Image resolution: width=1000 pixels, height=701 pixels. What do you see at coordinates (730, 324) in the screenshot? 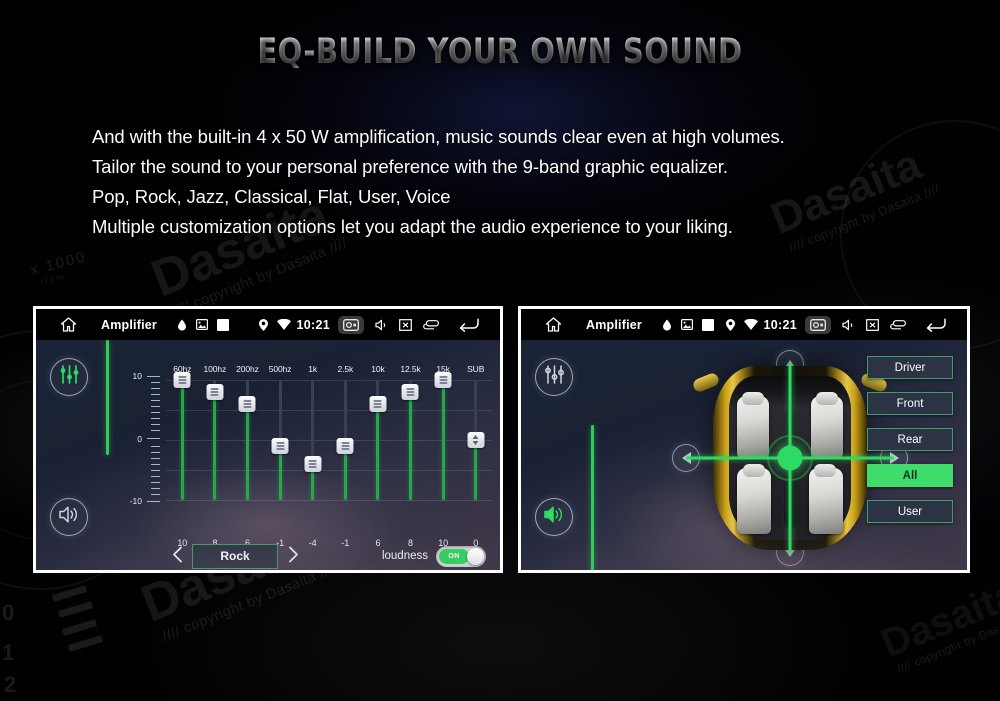
I see `location-pin-icon` at bounding box center [730, 324].